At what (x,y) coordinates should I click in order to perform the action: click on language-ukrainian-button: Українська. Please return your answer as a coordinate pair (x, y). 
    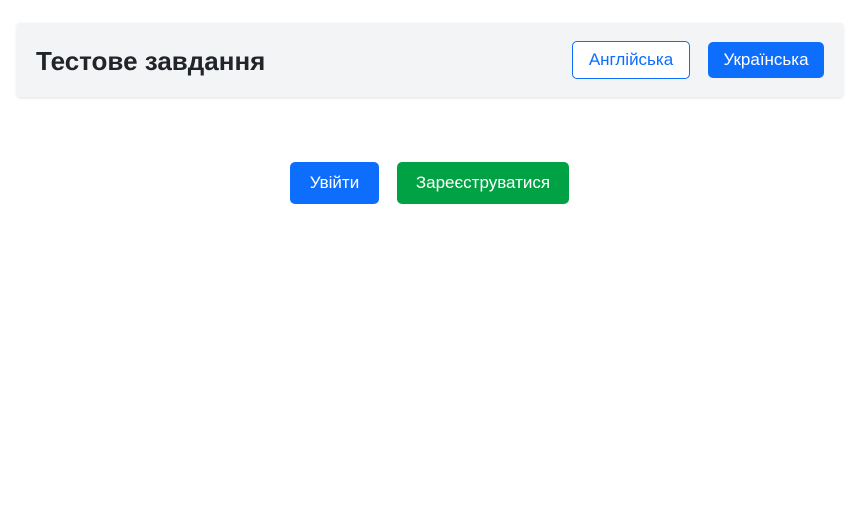
    Looking at the image, I should click on (766, 60).